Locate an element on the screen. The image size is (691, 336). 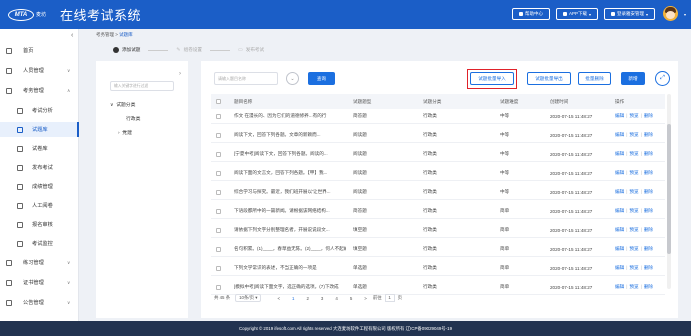
table-scrollbar is located at coordinates (669, 191).